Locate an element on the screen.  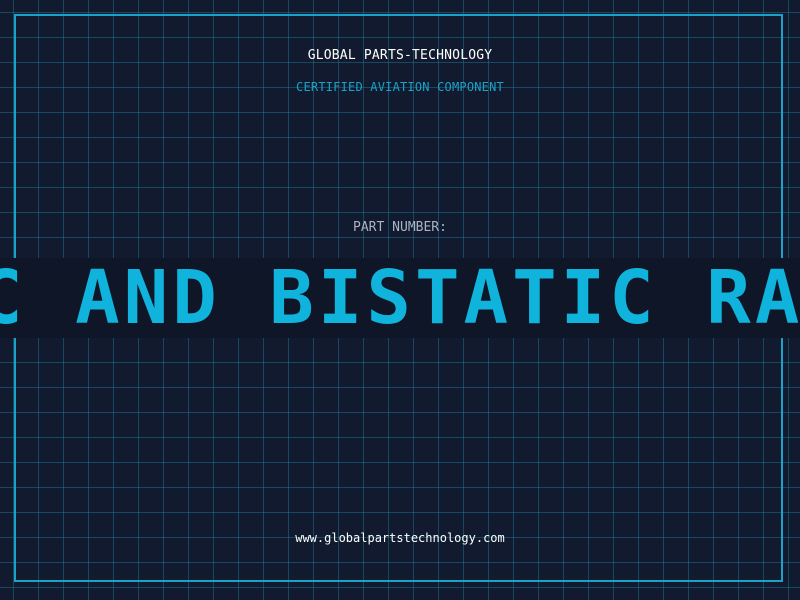
website-url: www.globalpartstechnology.com is located at coordinates (400, 538).